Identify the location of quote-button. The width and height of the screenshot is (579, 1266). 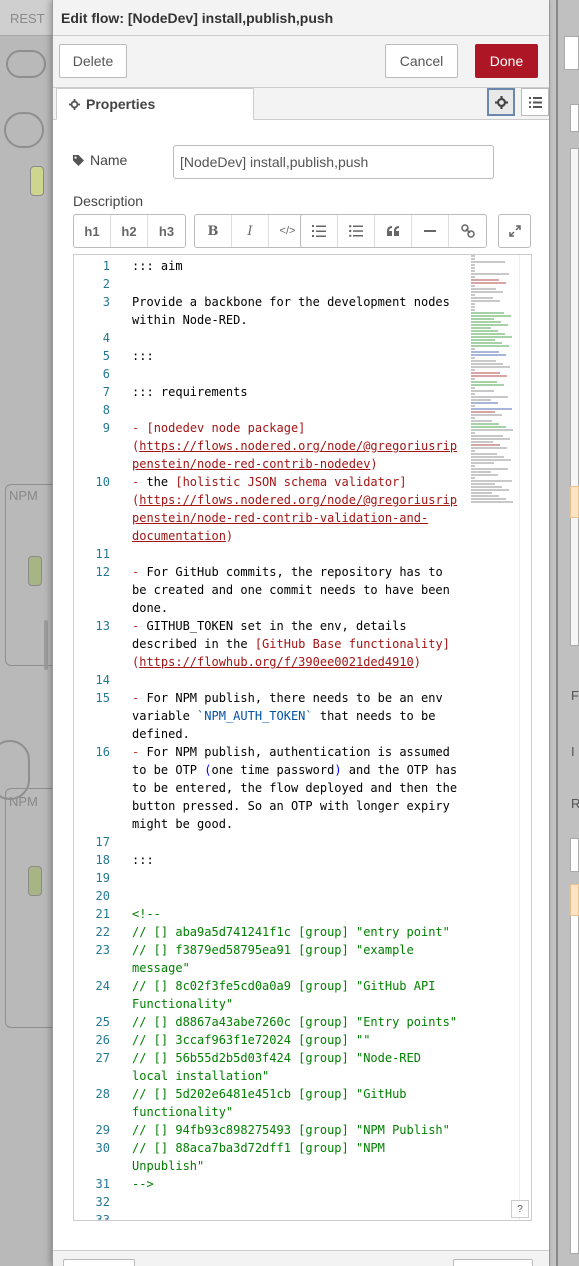
(393, 231).